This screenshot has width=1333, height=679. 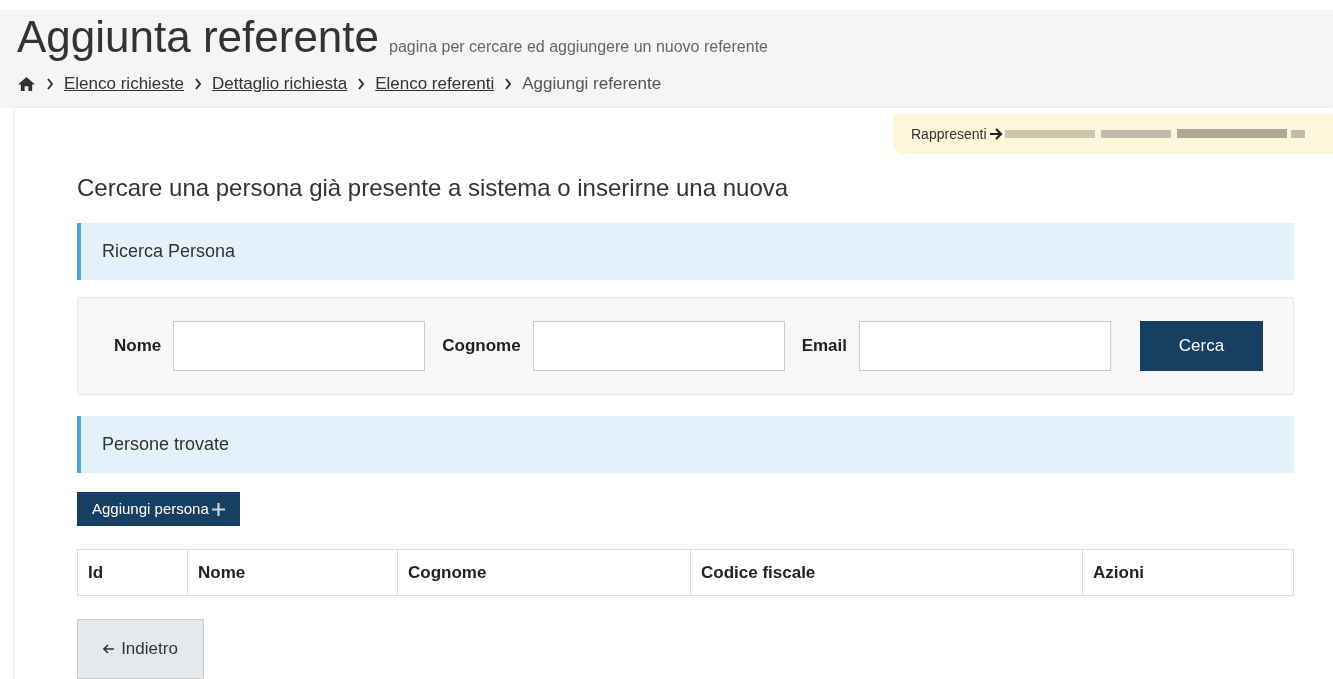 I want to click on search-button: Cerca, so click(x=1201, y=346).